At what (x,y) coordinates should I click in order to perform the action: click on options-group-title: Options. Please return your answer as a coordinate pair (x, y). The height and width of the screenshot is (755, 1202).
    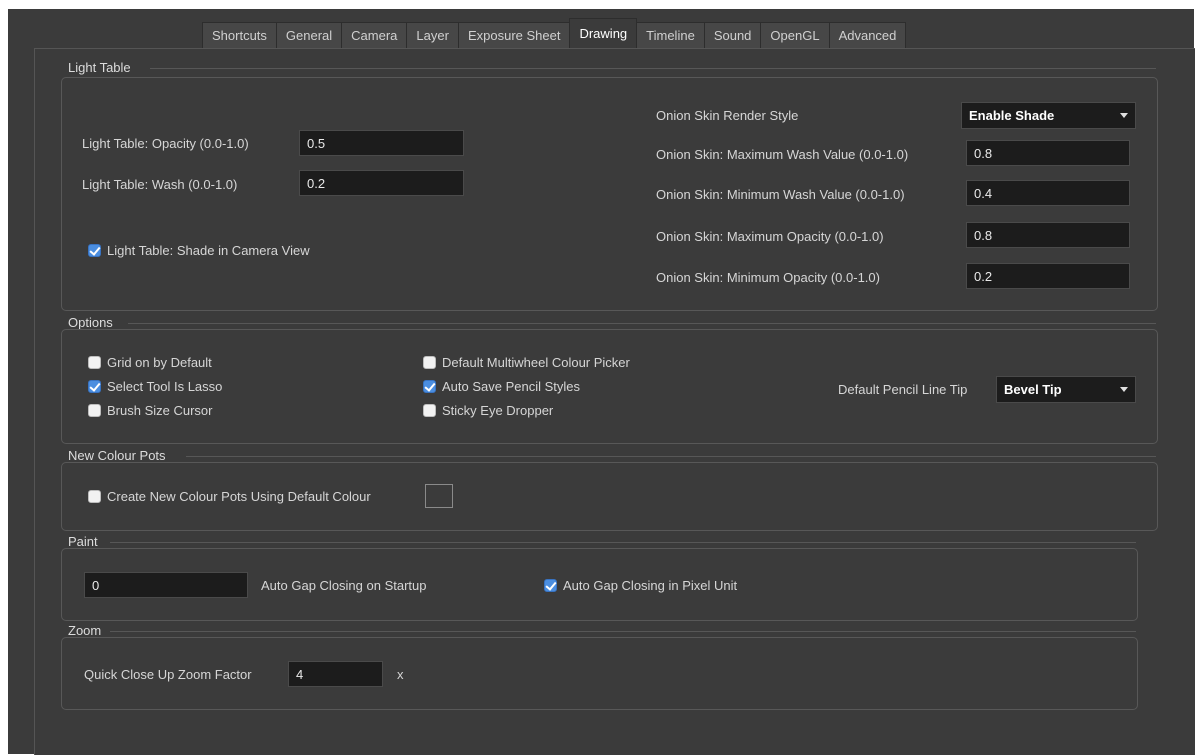
    Looking at the image, I should click on (90, 322).